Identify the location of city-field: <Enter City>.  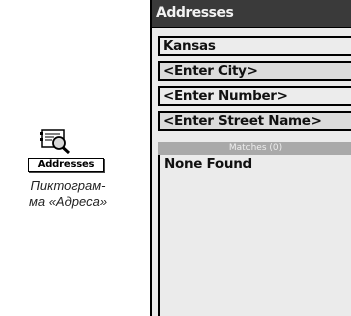
(254, 71).